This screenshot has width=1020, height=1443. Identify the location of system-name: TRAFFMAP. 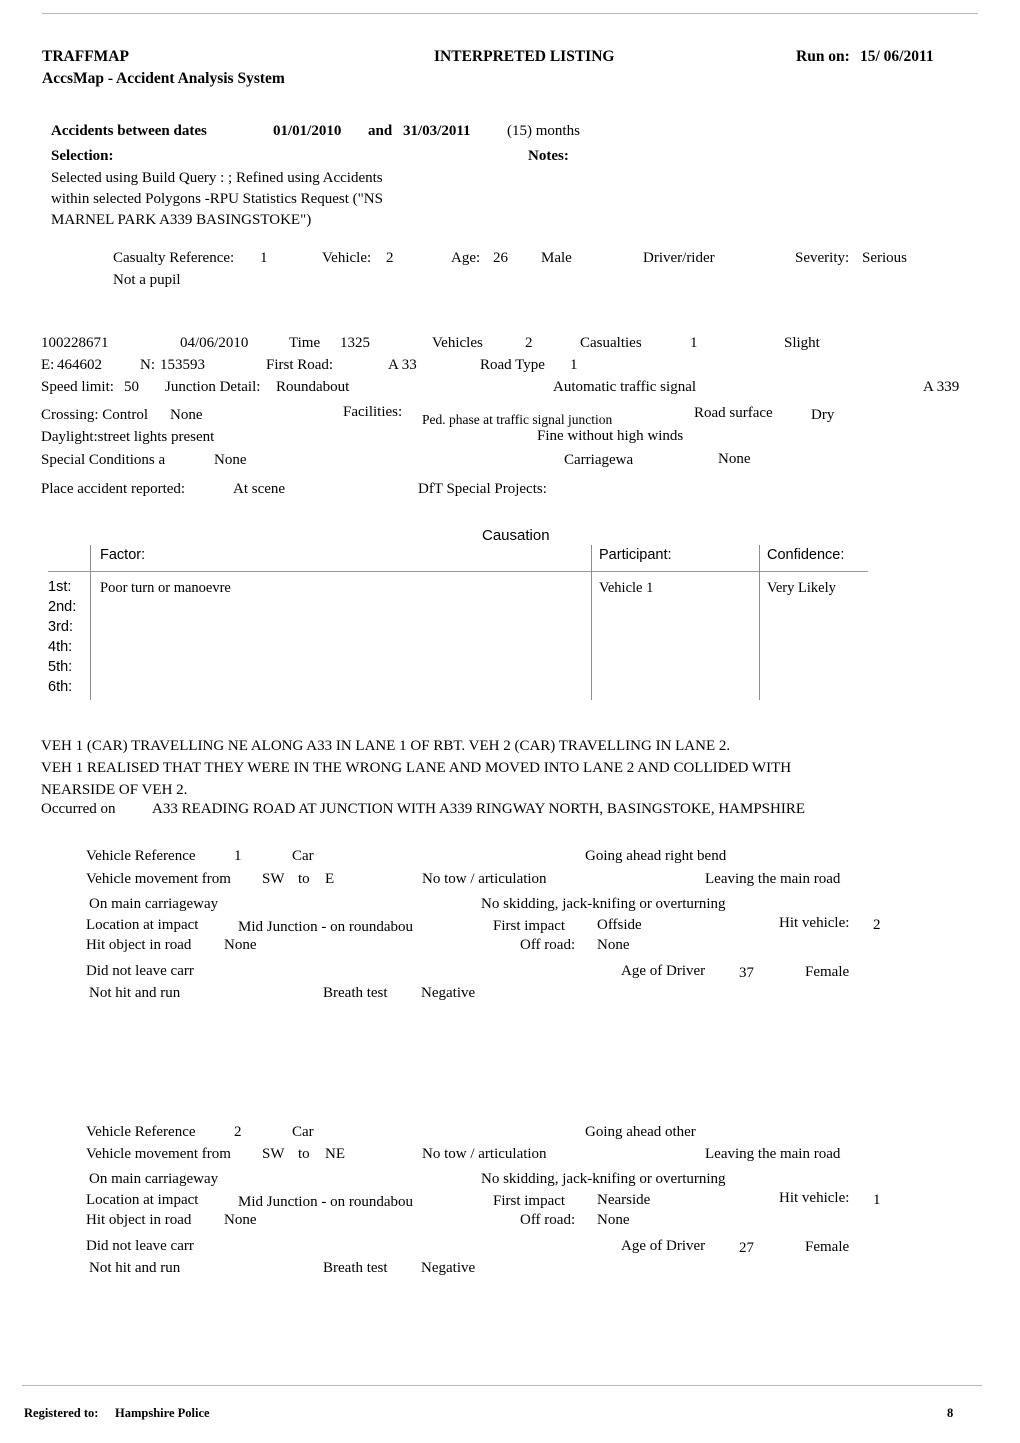
(85, 56).